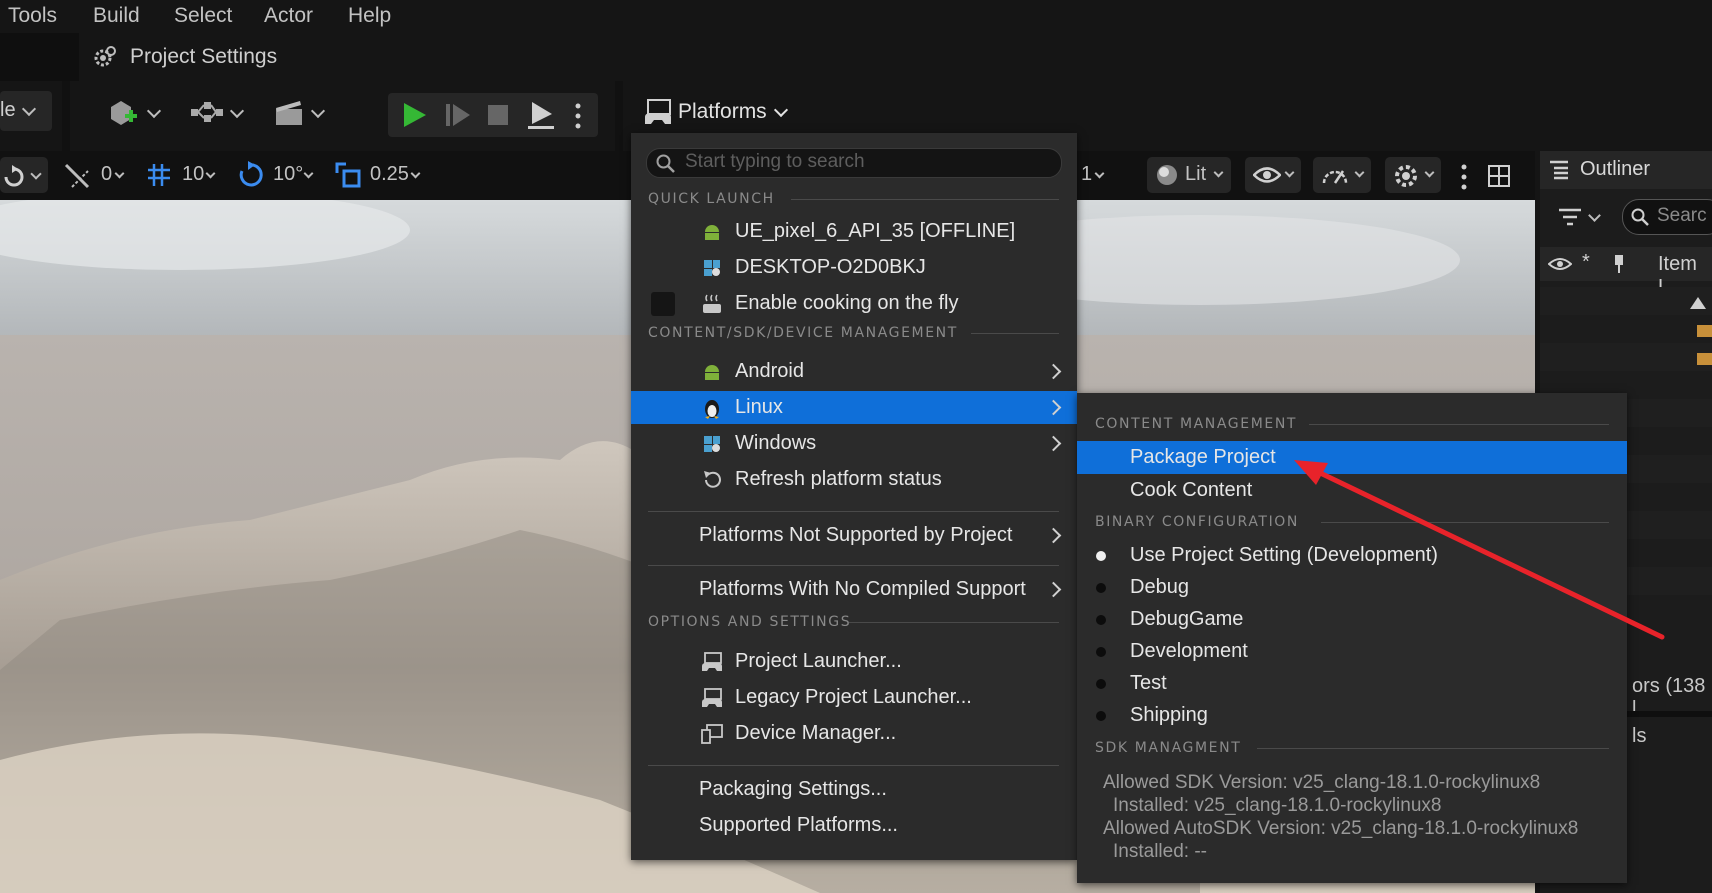 The image size is (1712, 893). I want to click on menu-item-config-test: Test, so click(1352, 683).